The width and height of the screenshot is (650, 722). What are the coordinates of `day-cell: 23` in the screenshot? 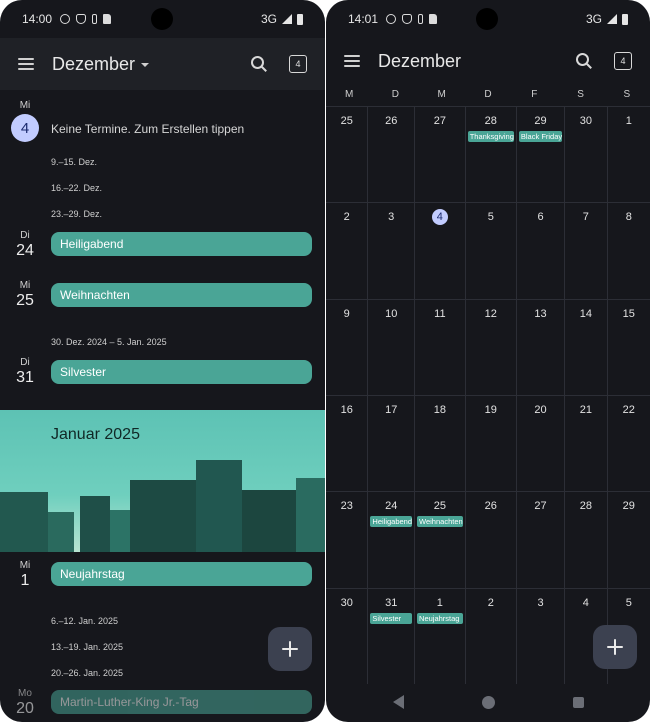 It's located at (347, 539).